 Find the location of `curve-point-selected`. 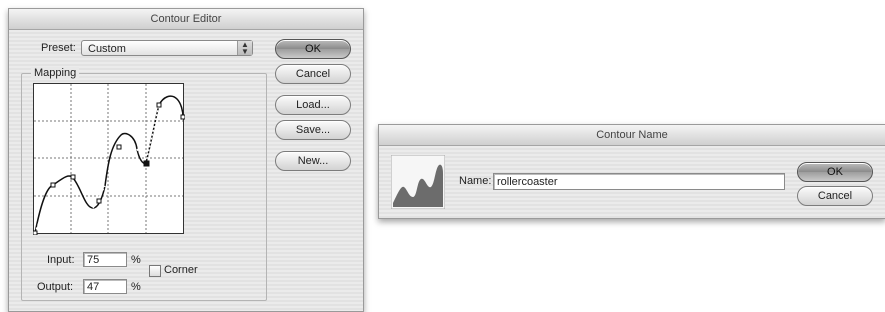

curve-point-selected is located at coordinates (146, 163).